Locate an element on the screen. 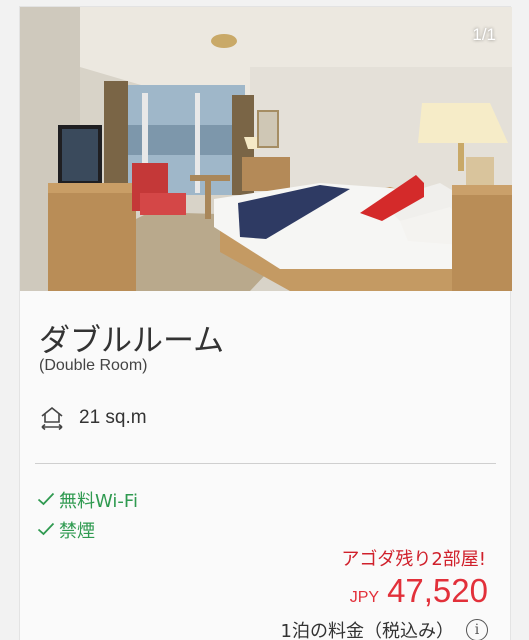 The height and width of the screenshot is (640, 529). price-amount: 47,520 is located at coordinates (437, 590).